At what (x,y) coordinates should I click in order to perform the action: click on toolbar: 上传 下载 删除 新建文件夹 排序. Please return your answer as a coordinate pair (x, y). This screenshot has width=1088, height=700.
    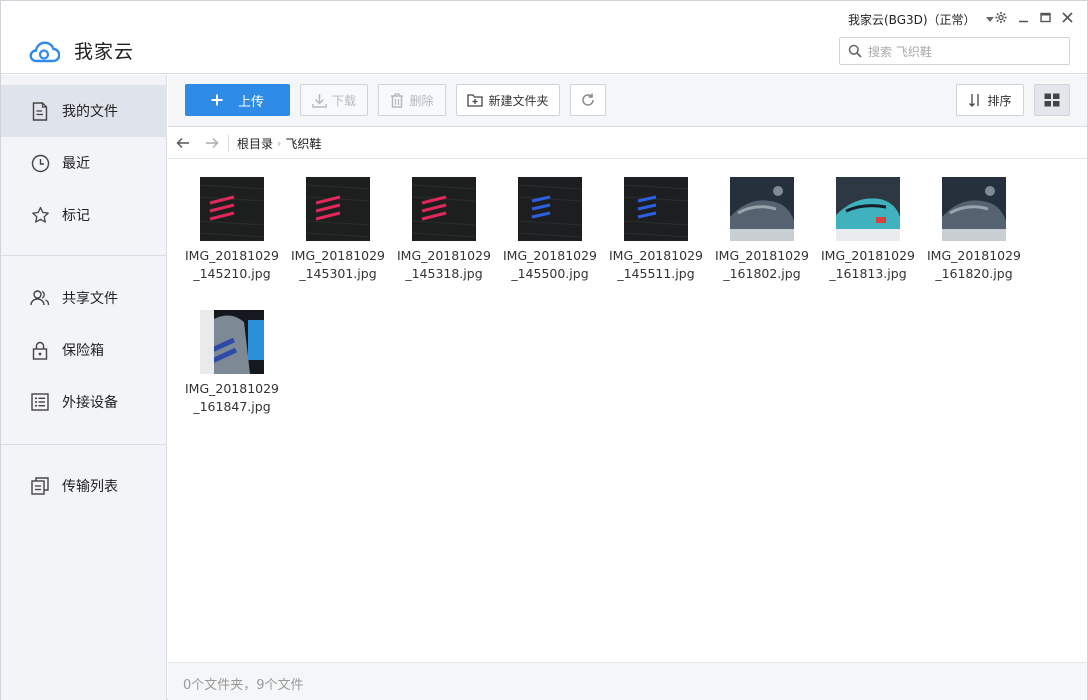
    Looking at the image, I should click on (627, 101).